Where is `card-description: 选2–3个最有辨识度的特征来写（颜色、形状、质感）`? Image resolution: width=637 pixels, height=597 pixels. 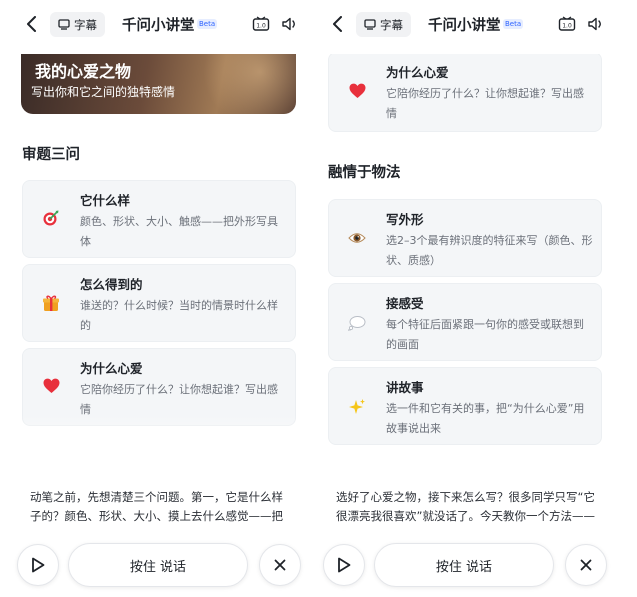 card-description: 选2–3个最有辨识度的特征来写（颜色、形状、质感） is located at coordinates (489, 250).